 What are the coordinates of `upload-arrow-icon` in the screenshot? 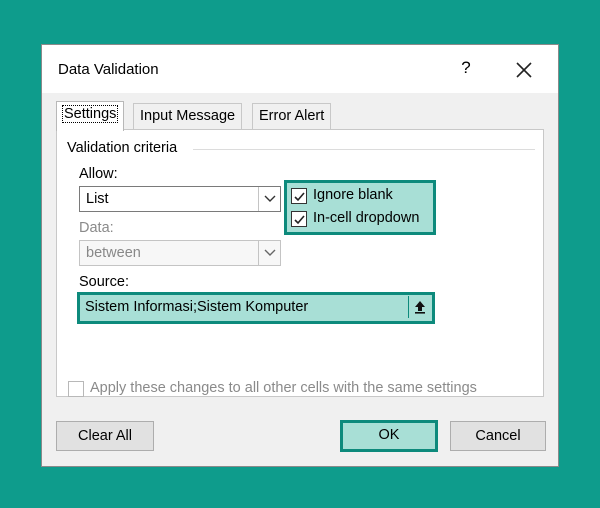 It's located at (420, 307).